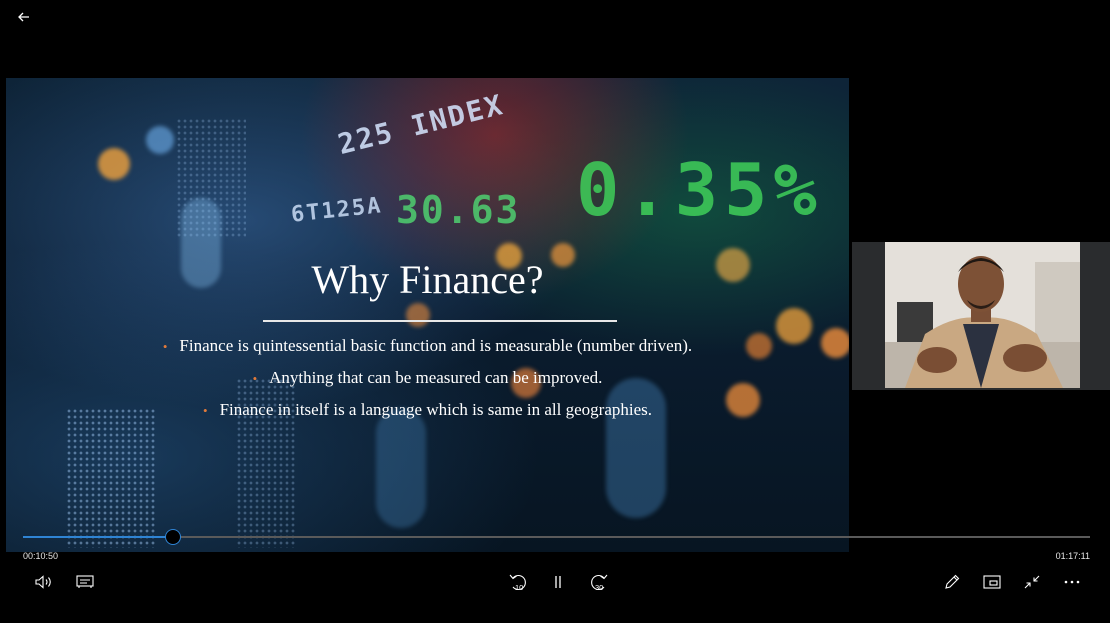  I want to click on presenter-webcam, so click(982, 315).